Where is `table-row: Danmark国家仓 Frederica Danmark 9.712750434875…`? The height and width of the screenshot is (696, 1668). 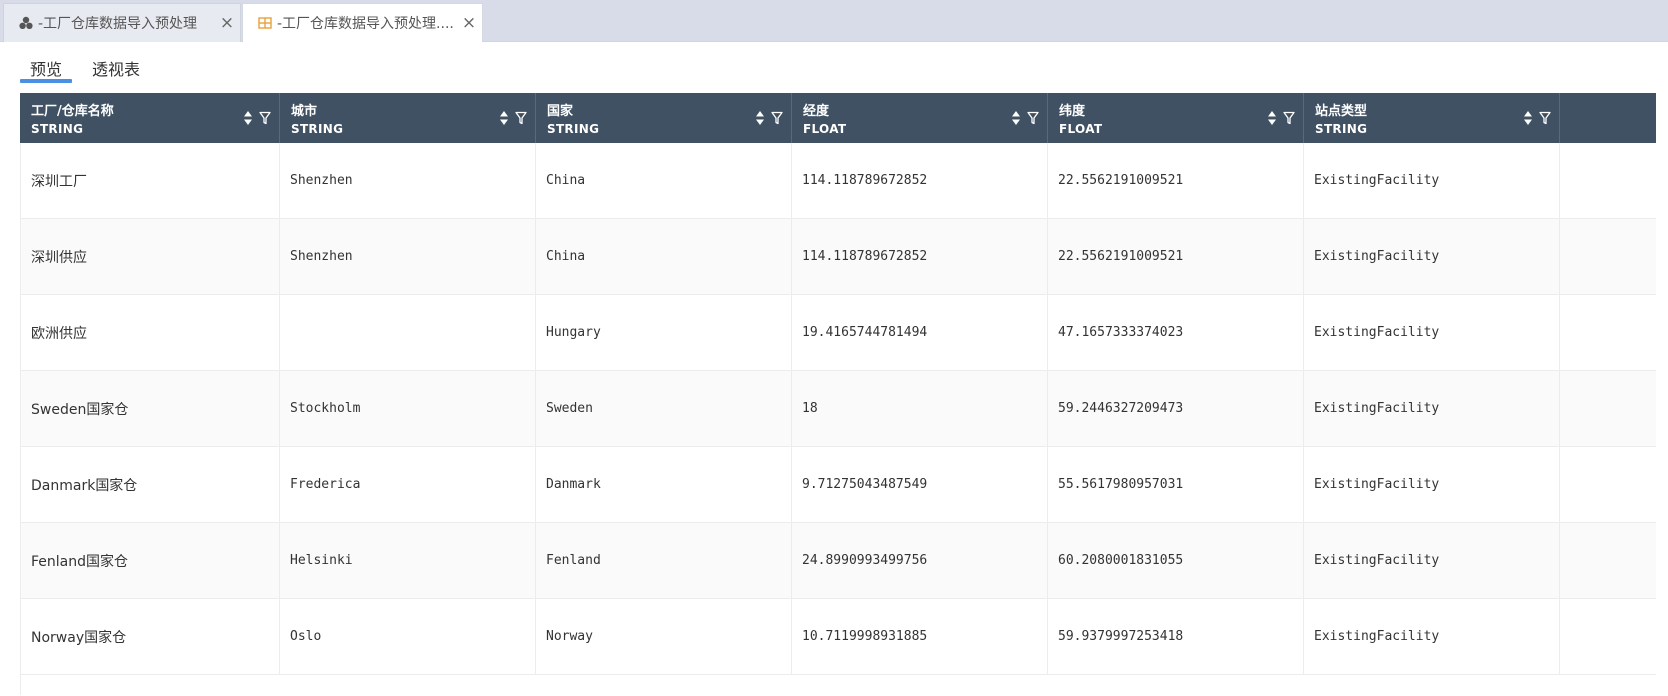
table-row: Danmark国家仓 Frederica Danmark 9.712750434875… is located at coordinates (838, 485).